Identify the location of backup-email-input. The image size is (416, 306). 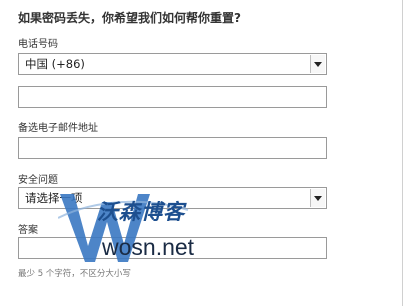
(172, 148).